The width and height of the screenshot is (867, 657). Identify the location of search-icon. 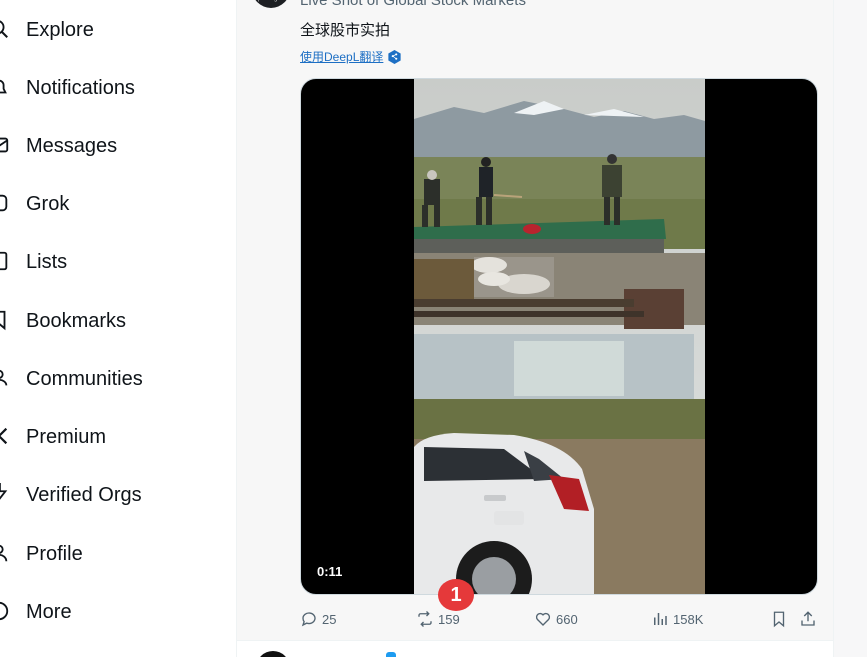
(4, 29).